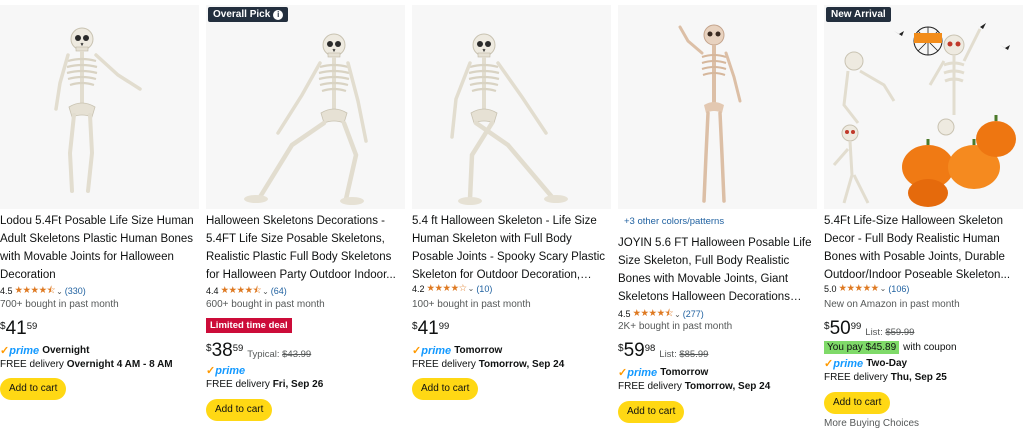 Image resolution: width=1024 pixels, height=430 pixels. Describe the element at coordinates (898, 289) in the screenshot. I see `review-count-link: (106)` at that location.